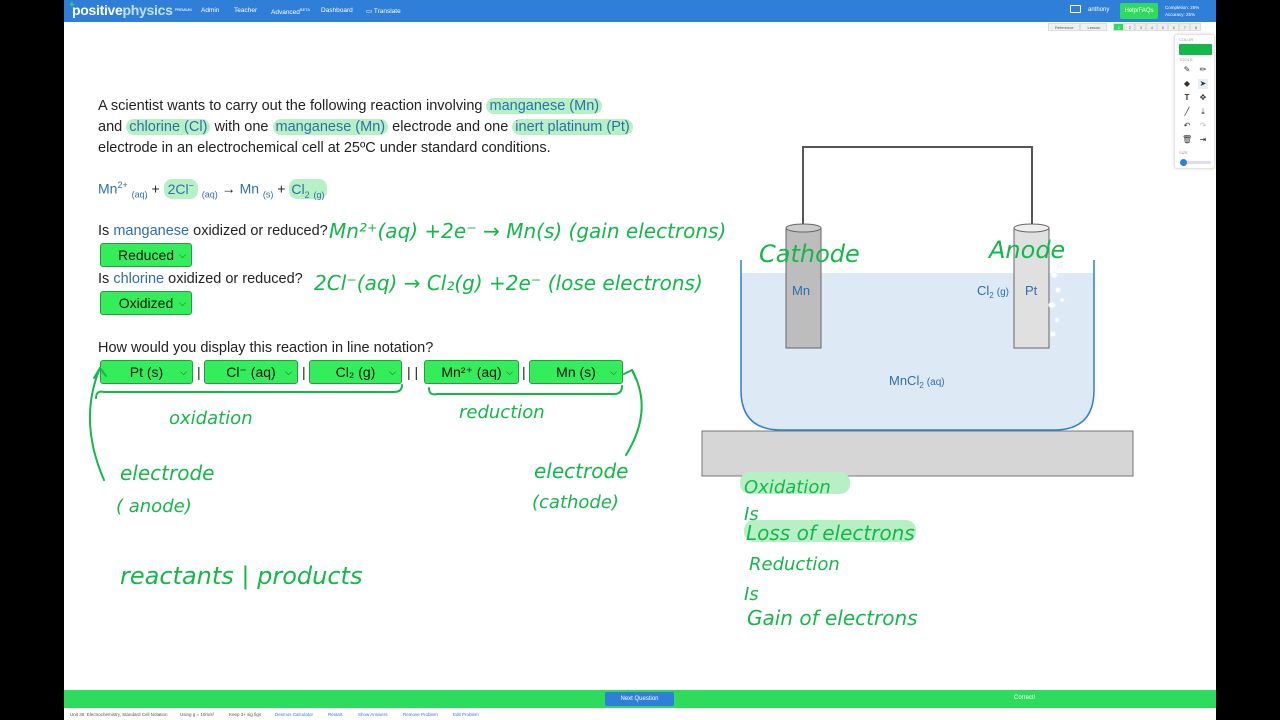  I want to click on next-question-button: Next Question, so click(639, 699).